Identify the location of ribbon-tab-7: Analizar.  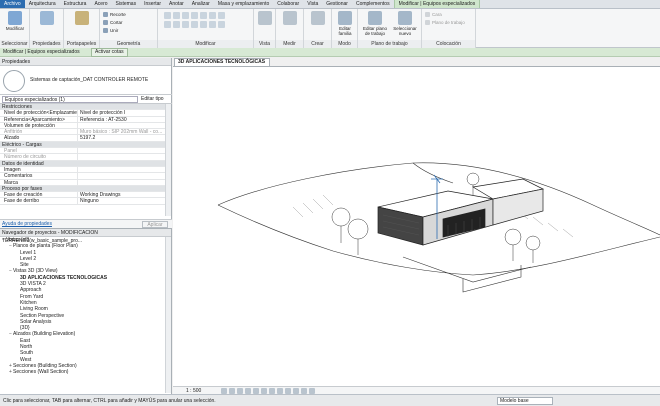
(201, 4).